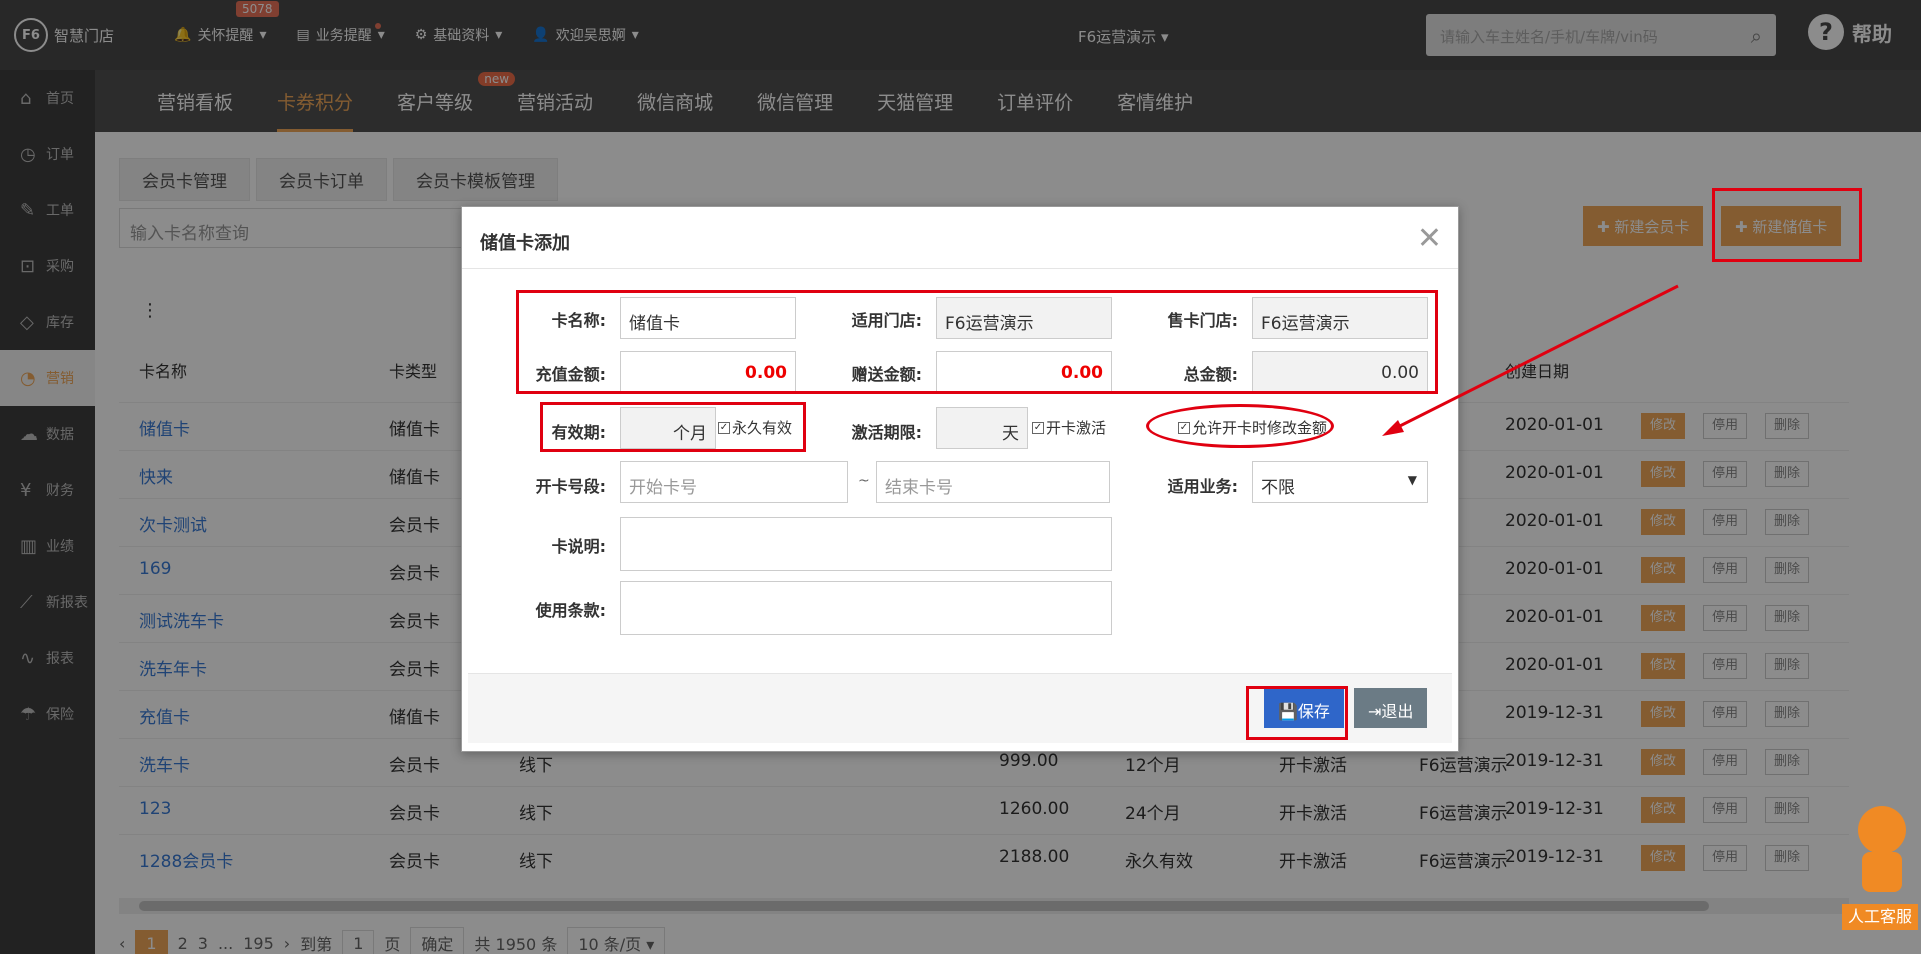 This screenshot has width=1921, height=954. Describe the element at coordinates (1787, 225) in the screenshot. I see `annotation-box-new-button` at that location.